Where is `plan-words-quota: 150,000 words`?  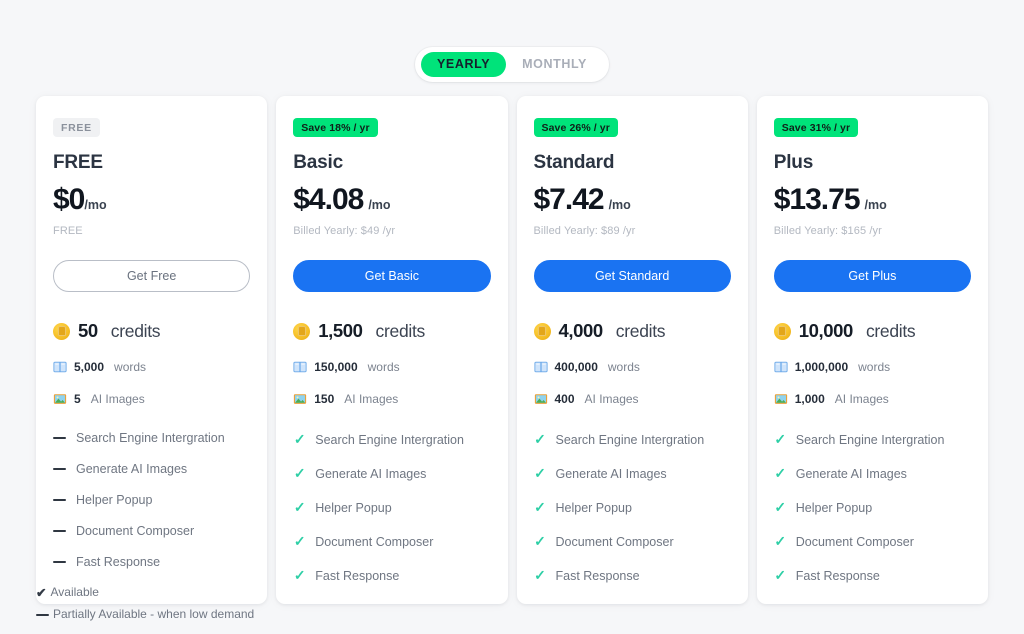 plan-words-quota: 150,000 words is located at coordinates (391, 367).